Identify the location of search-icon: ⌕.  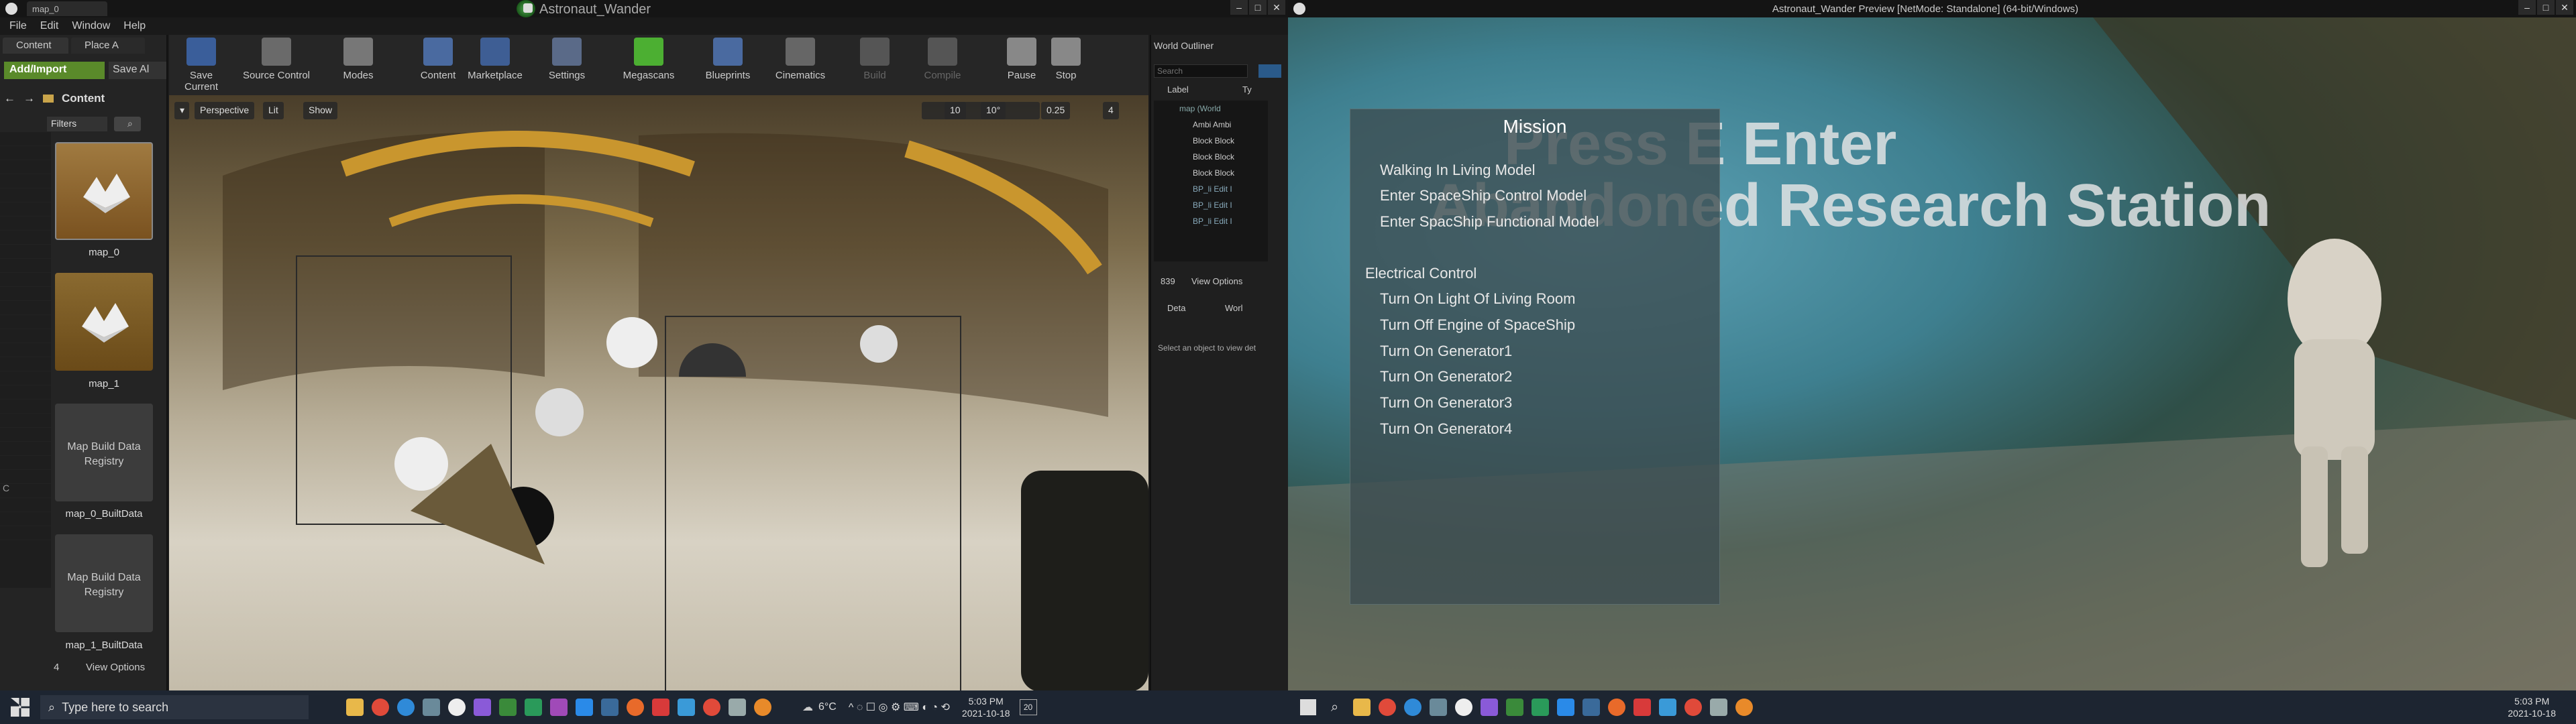
(1334, 707).